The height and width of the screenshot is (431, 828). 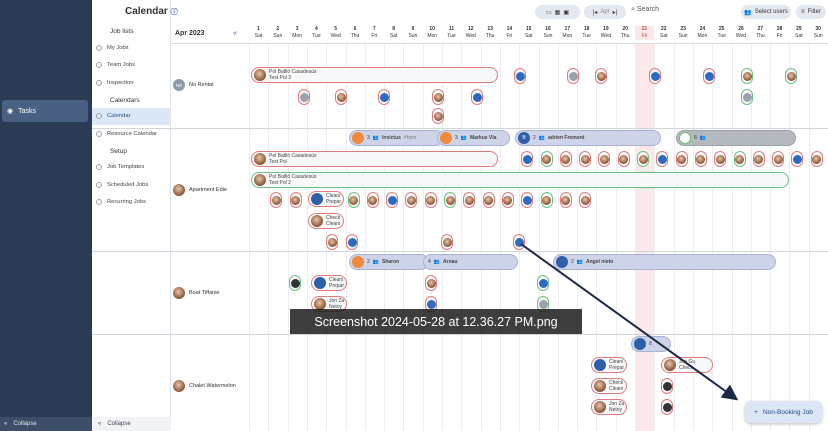 I want to click on day-column-header: 10 Mon, so click(x=432, y=33).